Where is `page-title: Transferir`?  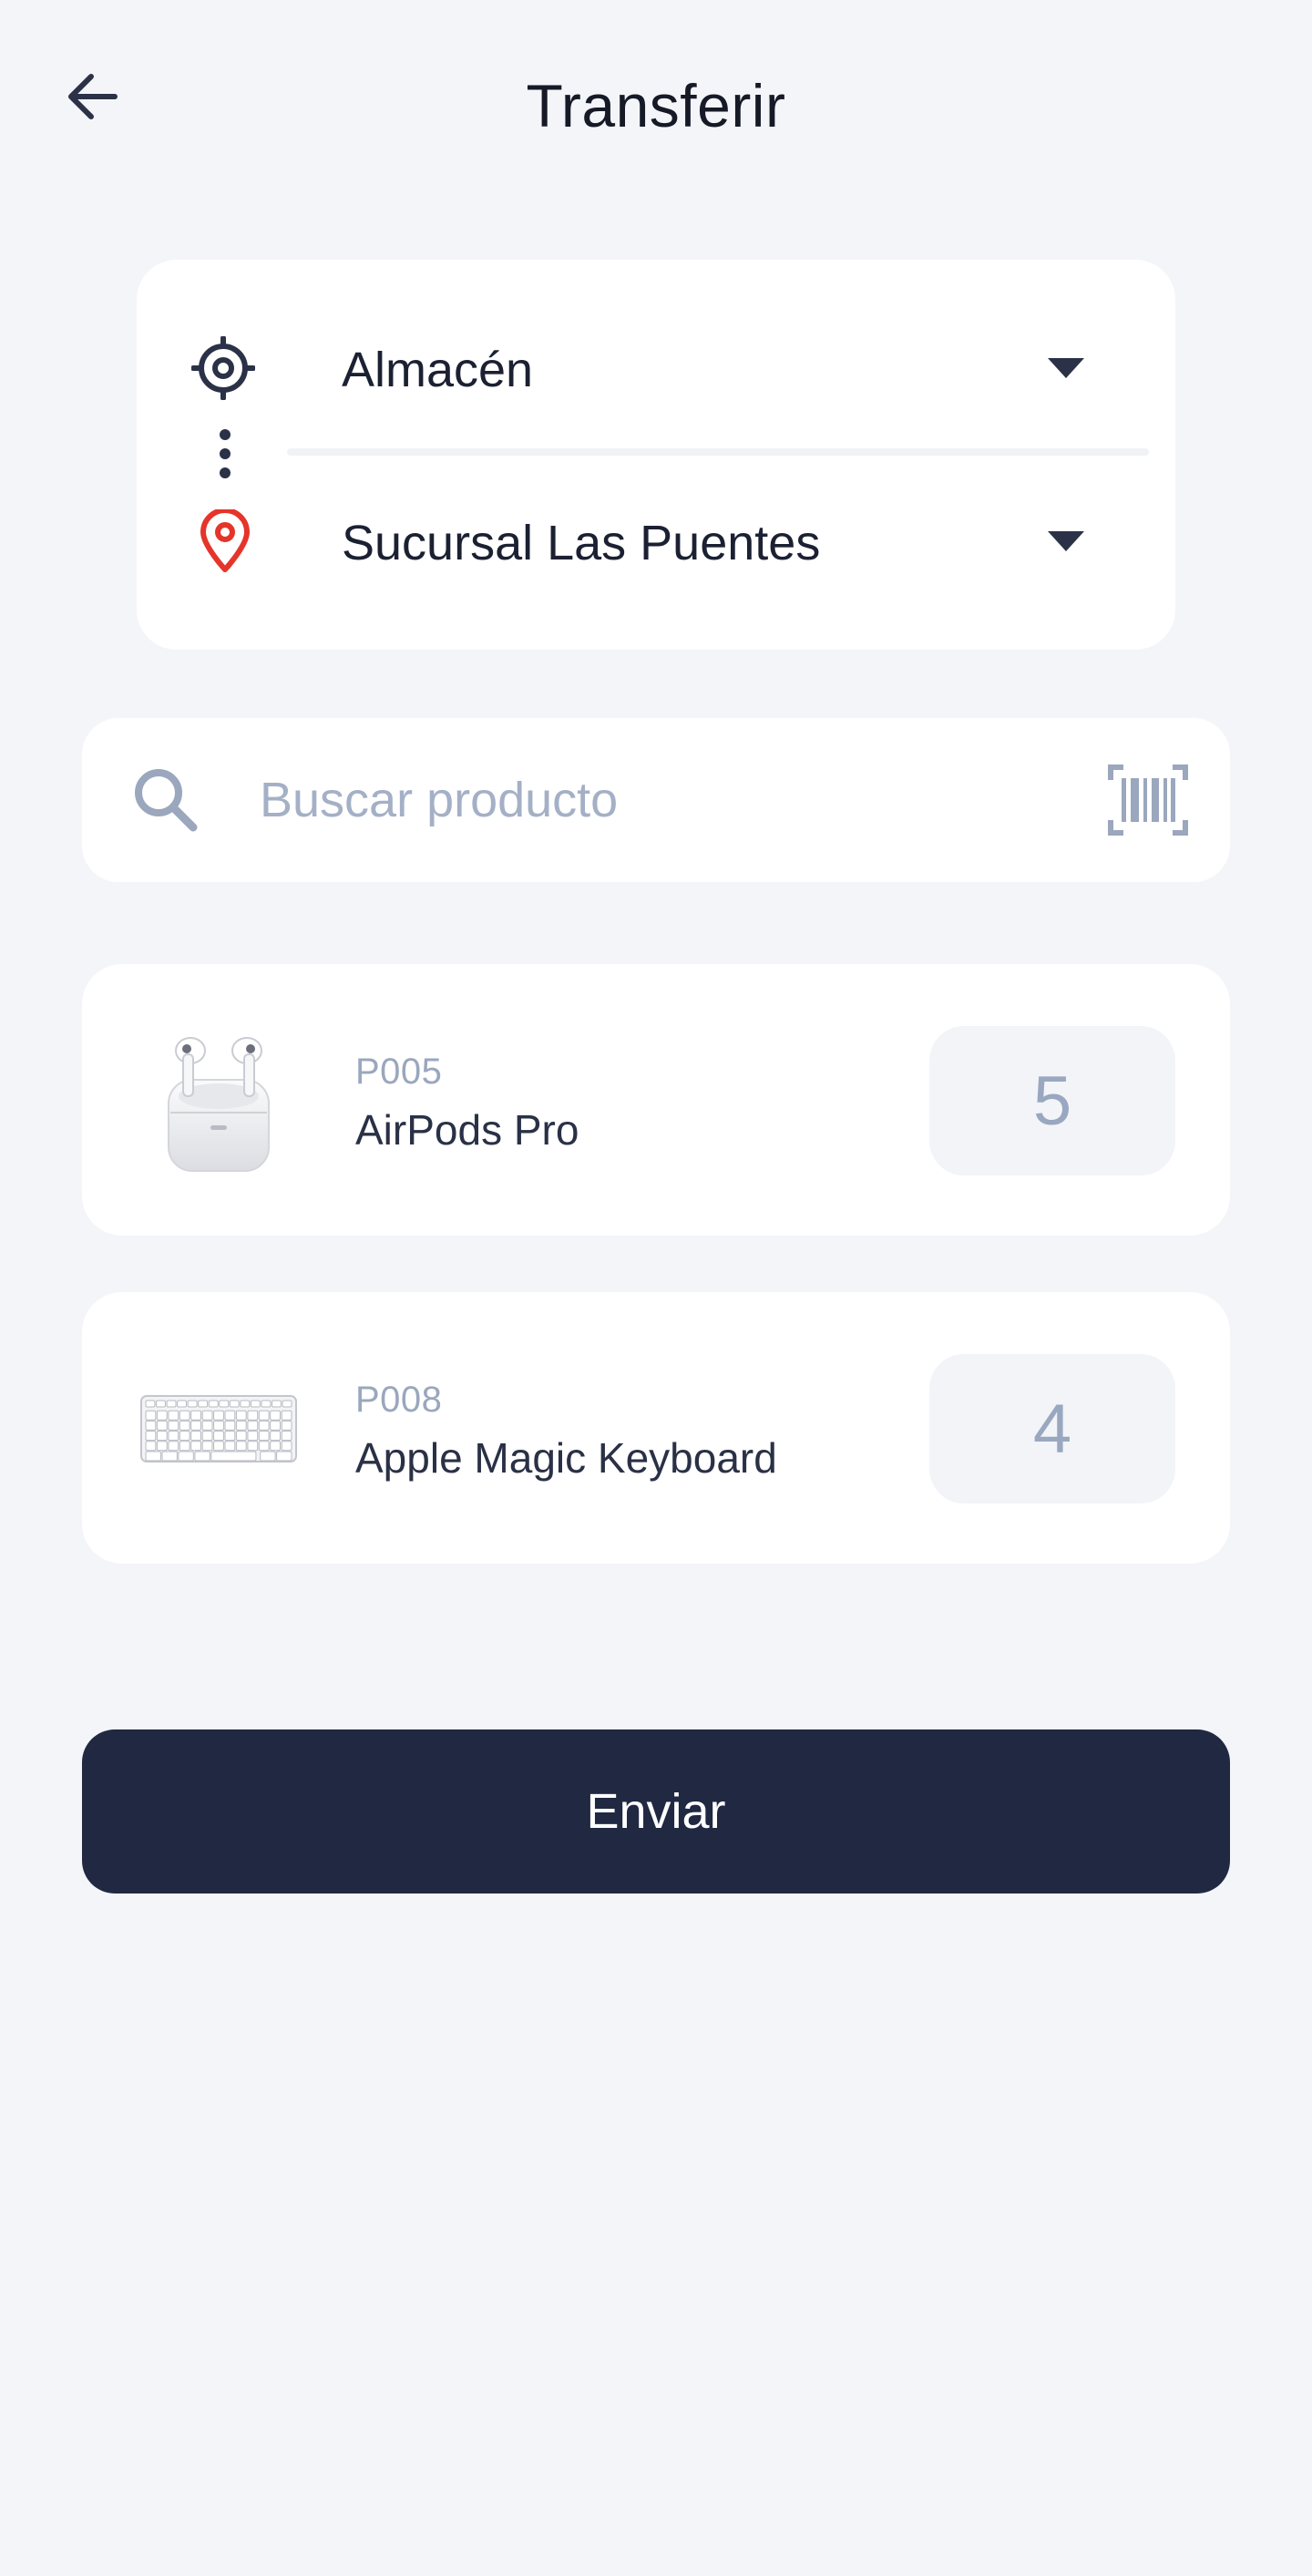 page-title: Transferir is located at coordinates (656, 106).